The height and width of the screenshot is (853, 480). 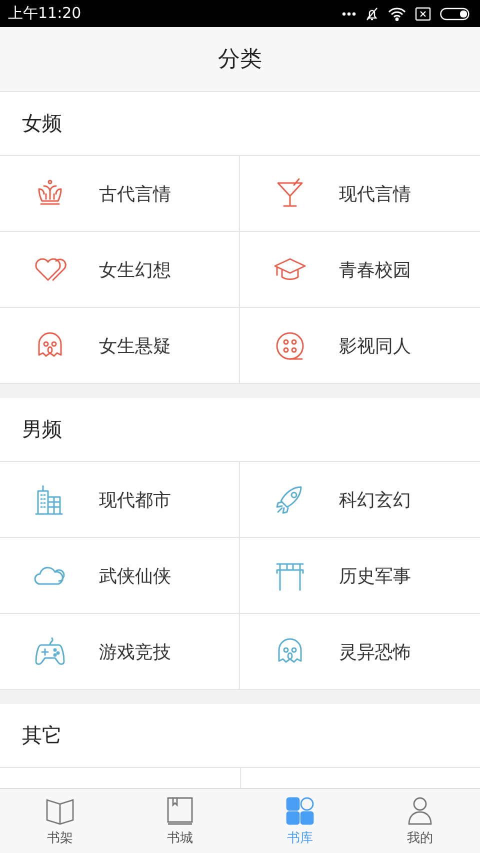 I want to click on category-item: 灵异恐怖, so click(x=360, y=651).